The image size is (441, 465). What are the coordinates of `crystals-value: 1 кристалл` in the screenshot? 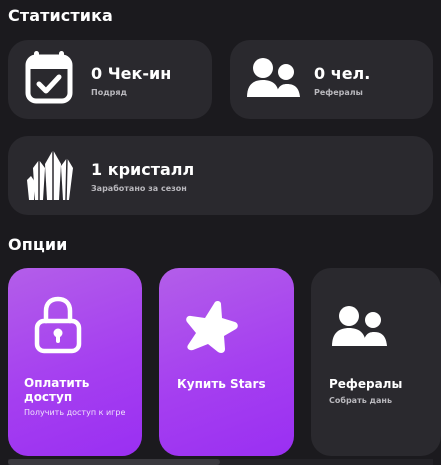 It's located at (143, 169).